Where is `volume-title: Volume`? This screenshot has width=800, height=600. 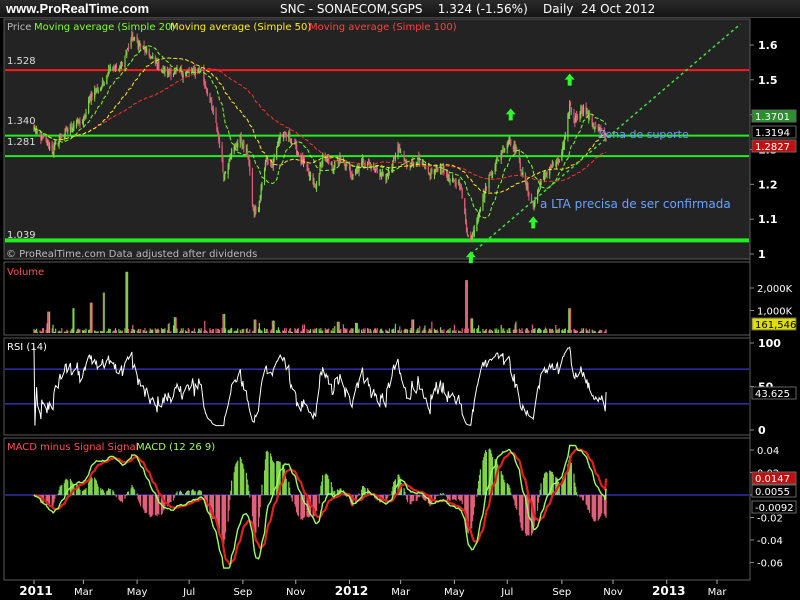 volume-title: Volume is located at coordinates (25, 272).